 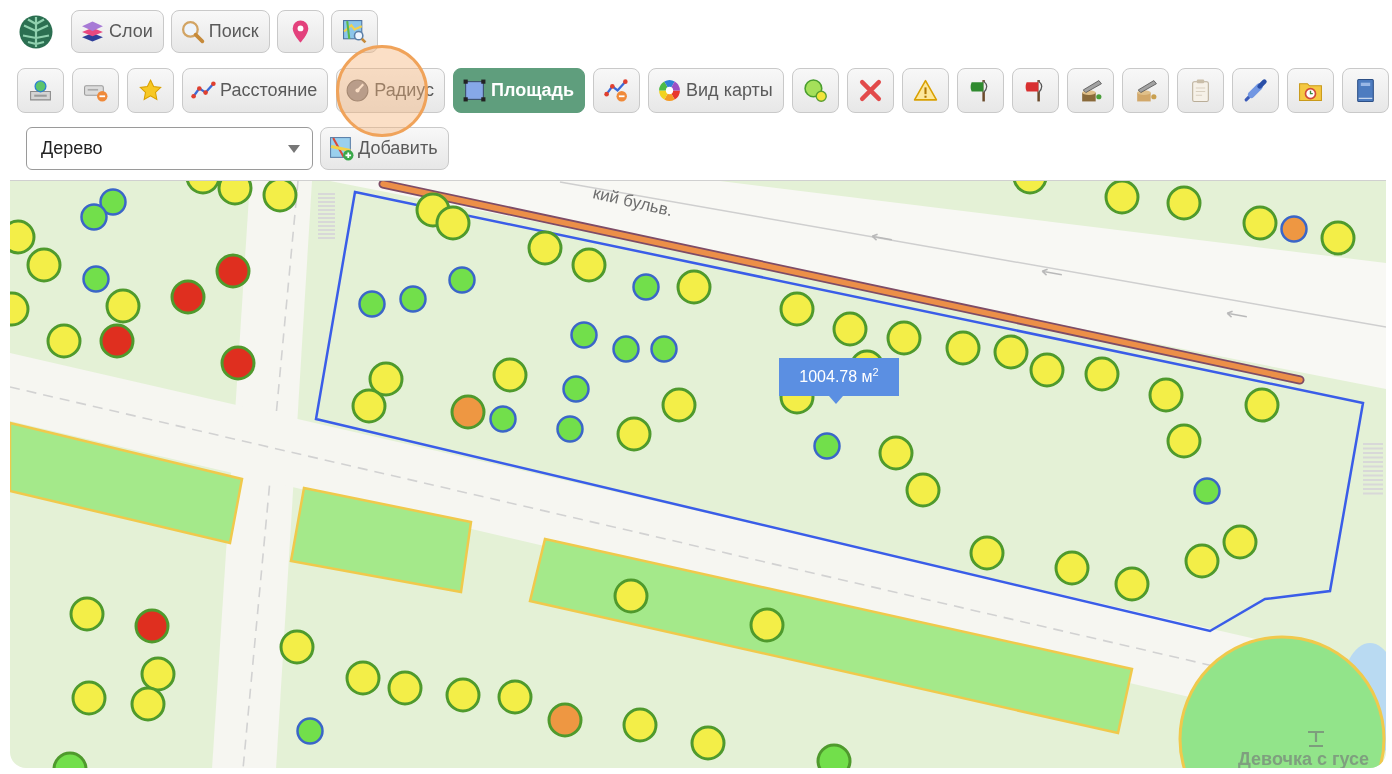 What do you see at coordinates (358, 90) in the screenshot?
I see `gauge-icon` at bounding box center [358, 90].